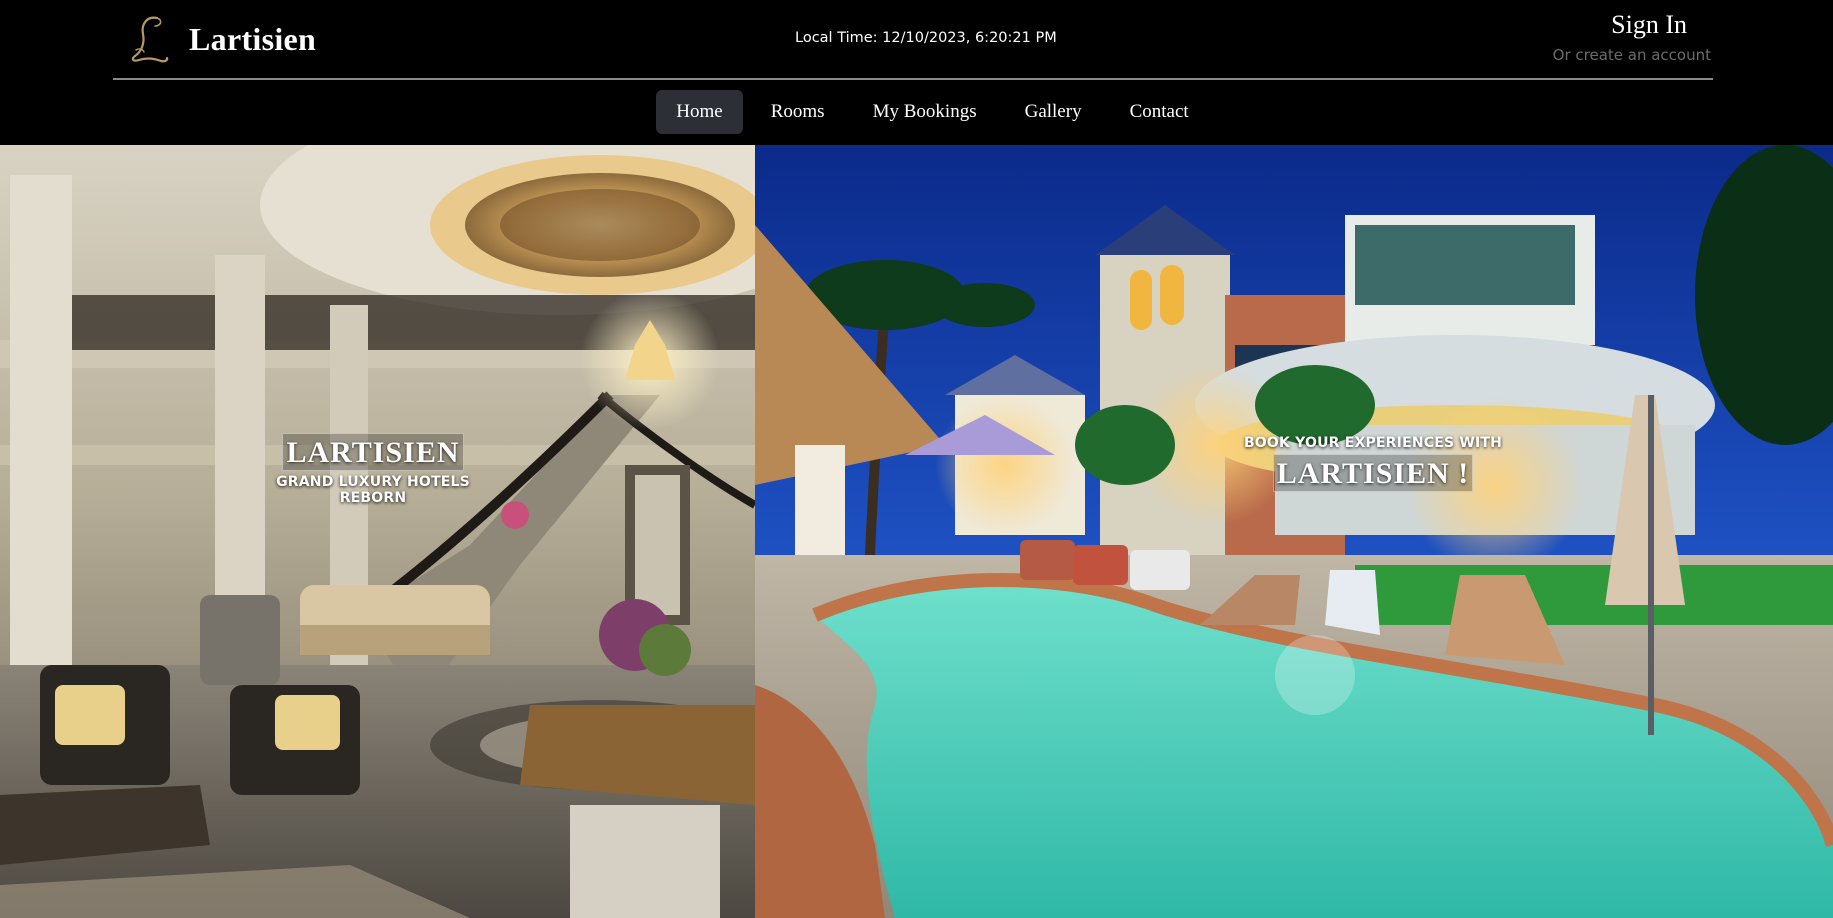  What do you see at coordinates (253, 38) in the screenshot?
I see `brand-name: Lartisien` at bounding box center [253, 38].